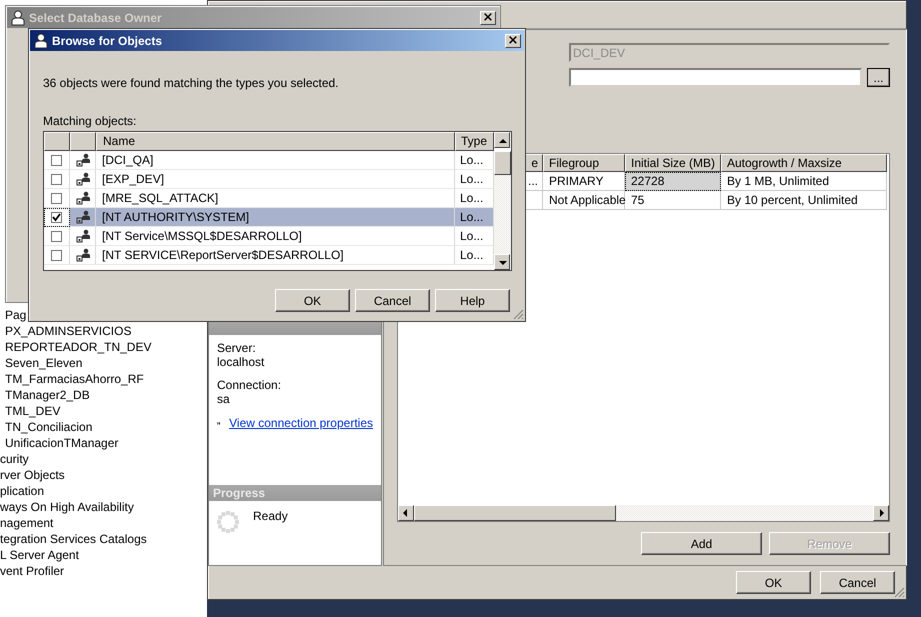 The width and height of the screenshot is (921, 617). Describe the element at coordinates (275, 255) in the screenshot. I see `object-name: [NT SERVICE\ReportServer$DESARROLLO]` at that location.